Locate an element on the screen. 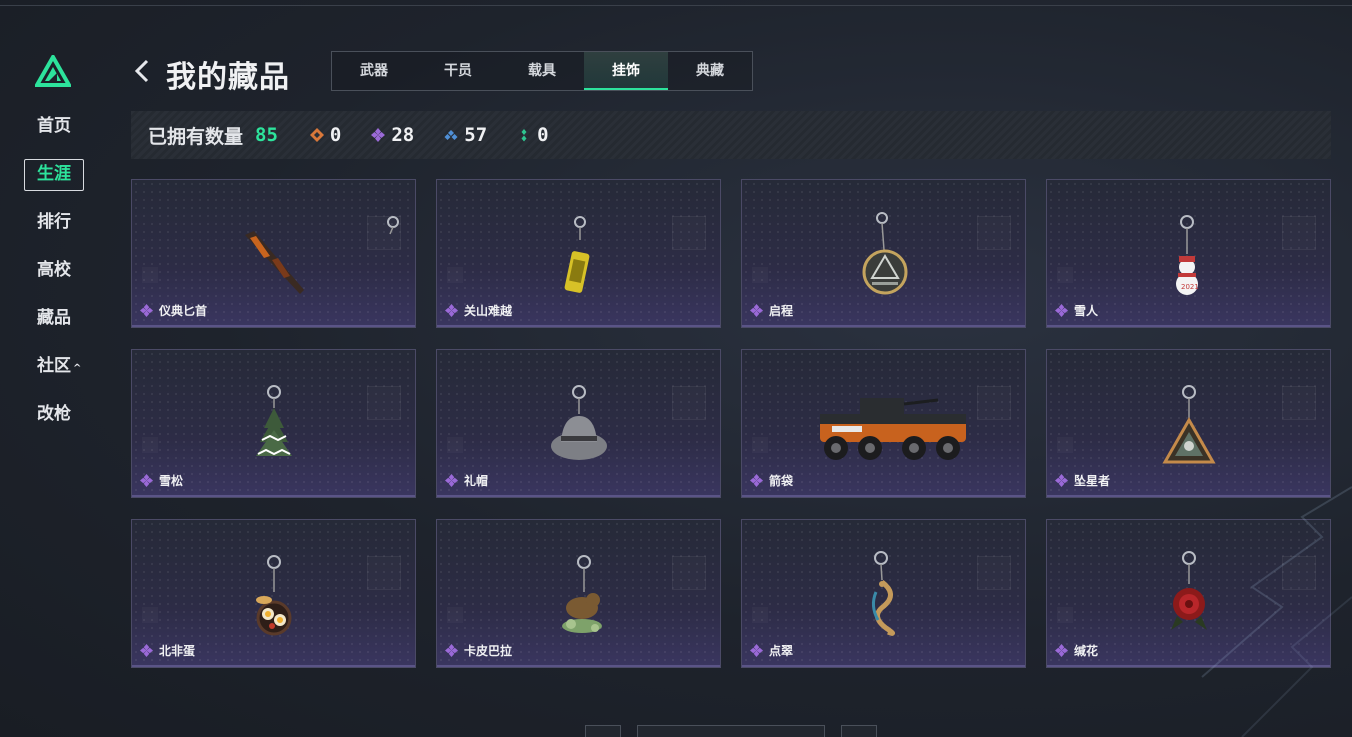  charm-name: 卡皮巴拉 is located at coordinates (478, 650).